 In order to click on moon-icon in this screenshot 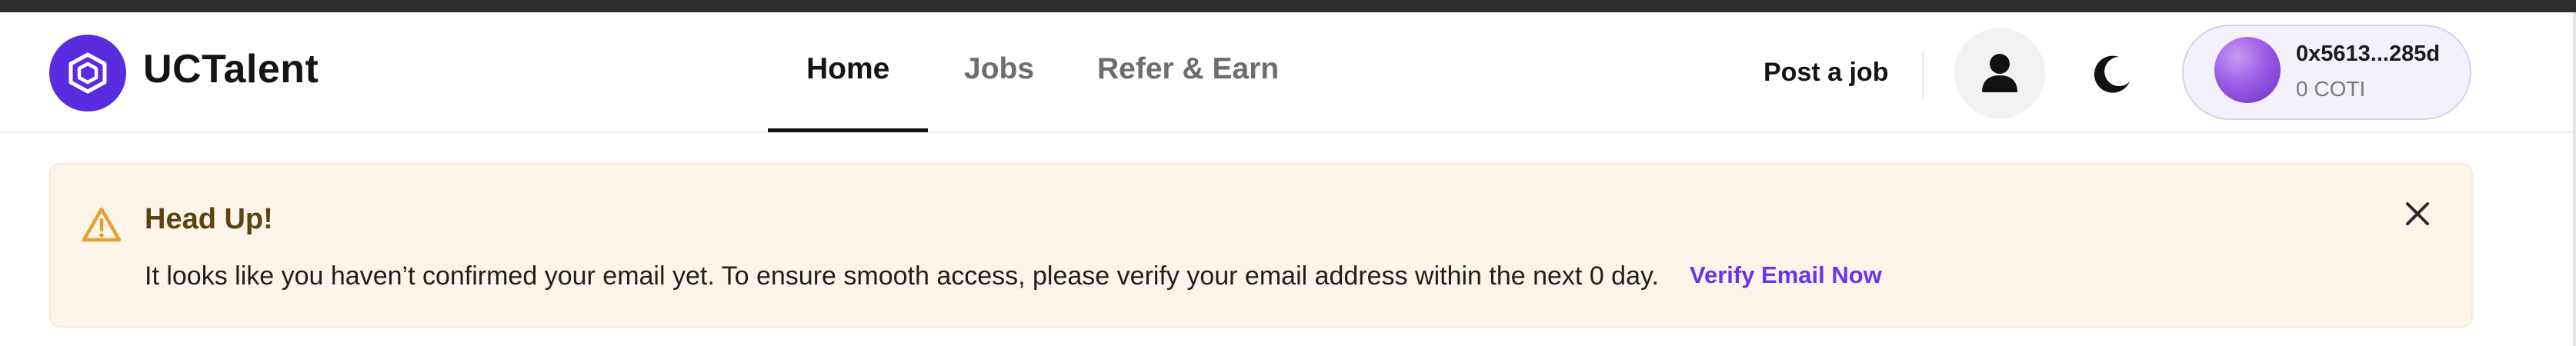, I will do `click(2112, 74)`.